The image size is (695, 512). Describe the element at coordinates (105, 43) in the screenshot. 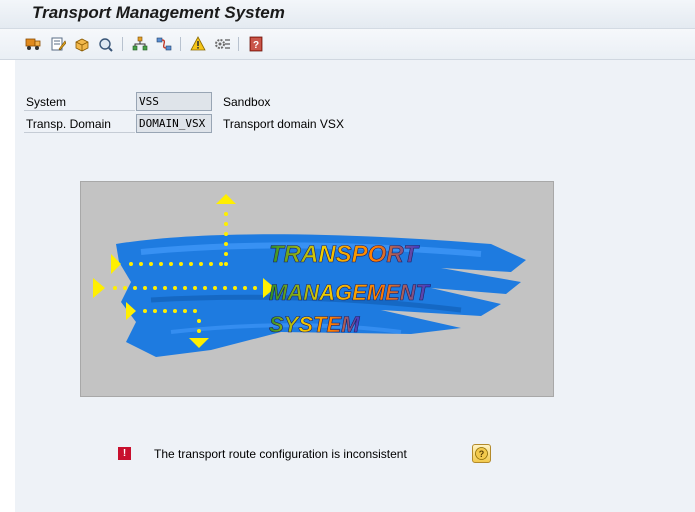

I see `display-icon` at that location.